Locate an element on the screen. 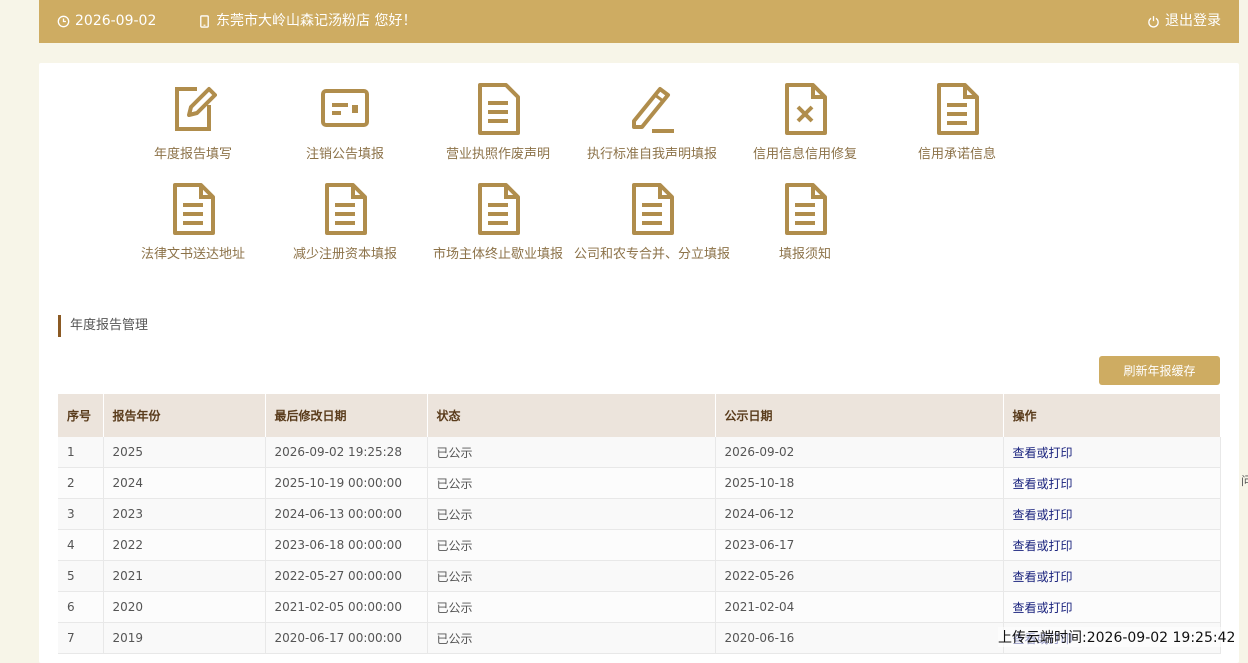 Image resolution: width=1248 pixels, height=663 pixels. column-header: 操作 is located at coordinates (1112, 415).